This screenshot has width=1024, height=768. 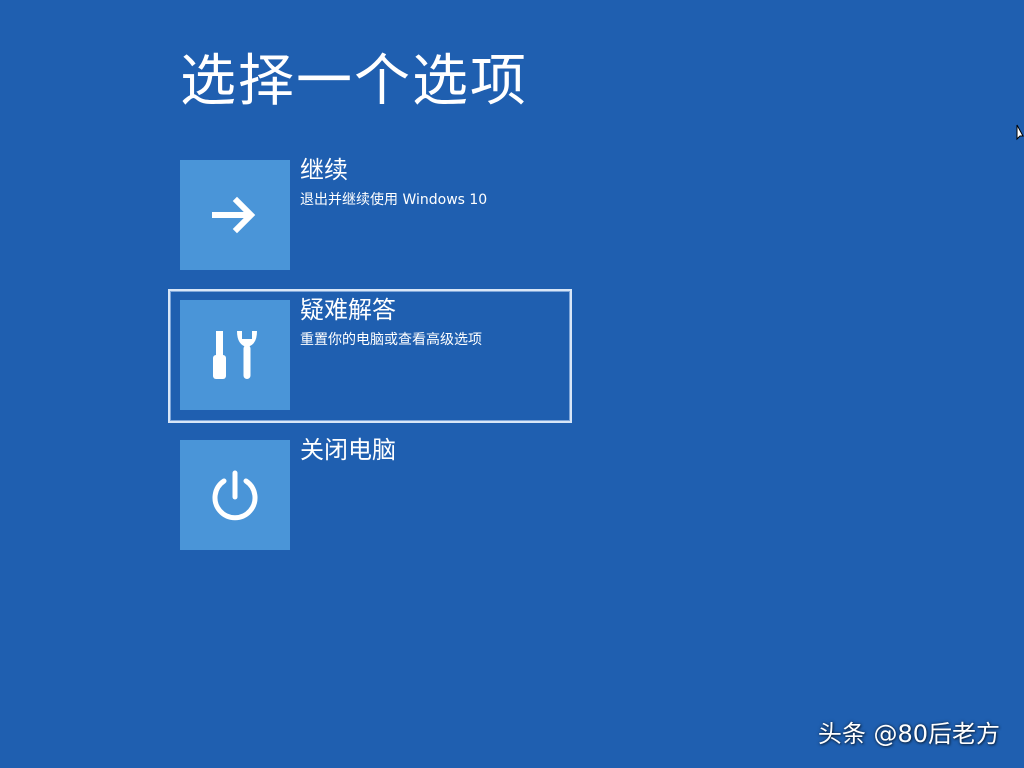 I want to click on troubleshoot-title: 疑难解答, so click(x=348, y=310).